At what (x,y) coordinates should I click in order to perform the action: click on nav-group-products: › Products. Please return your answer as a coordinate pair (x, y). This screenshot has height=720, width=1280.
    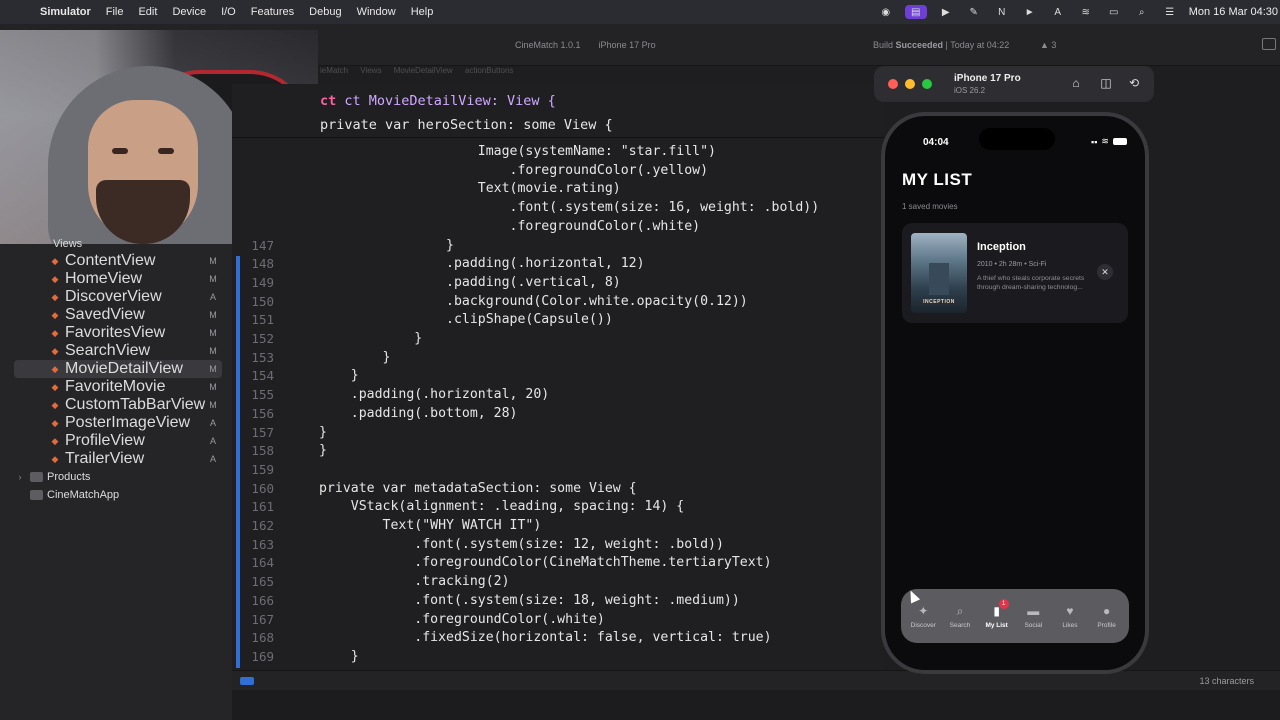
    Looking at the image, I should click on (52, 477).